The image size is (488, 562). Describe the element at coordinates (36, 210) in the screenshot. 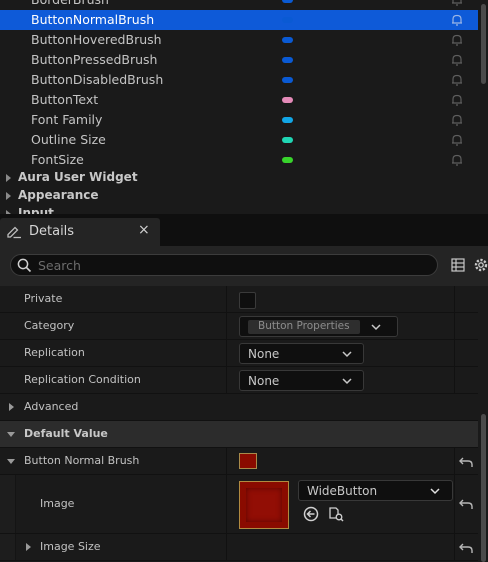

I see `variable-category-label: Input` at that location.